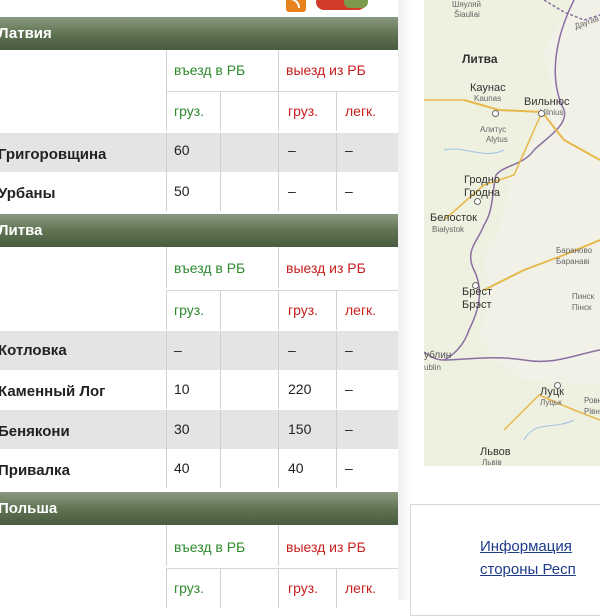  What do you see at coordinates (497, 139) in the screenshot?
I see `map-label-alytus-lt: Alytus` at bounding box center [497, 139].